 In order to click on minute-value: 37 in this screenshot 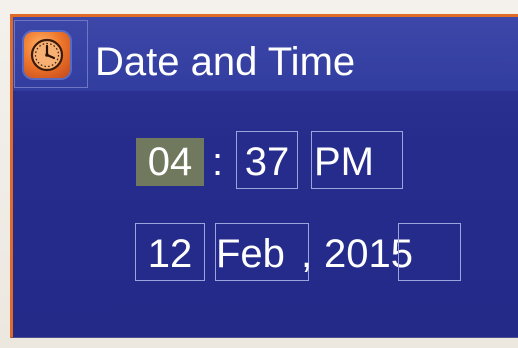, I will do `click(267, 162)`.